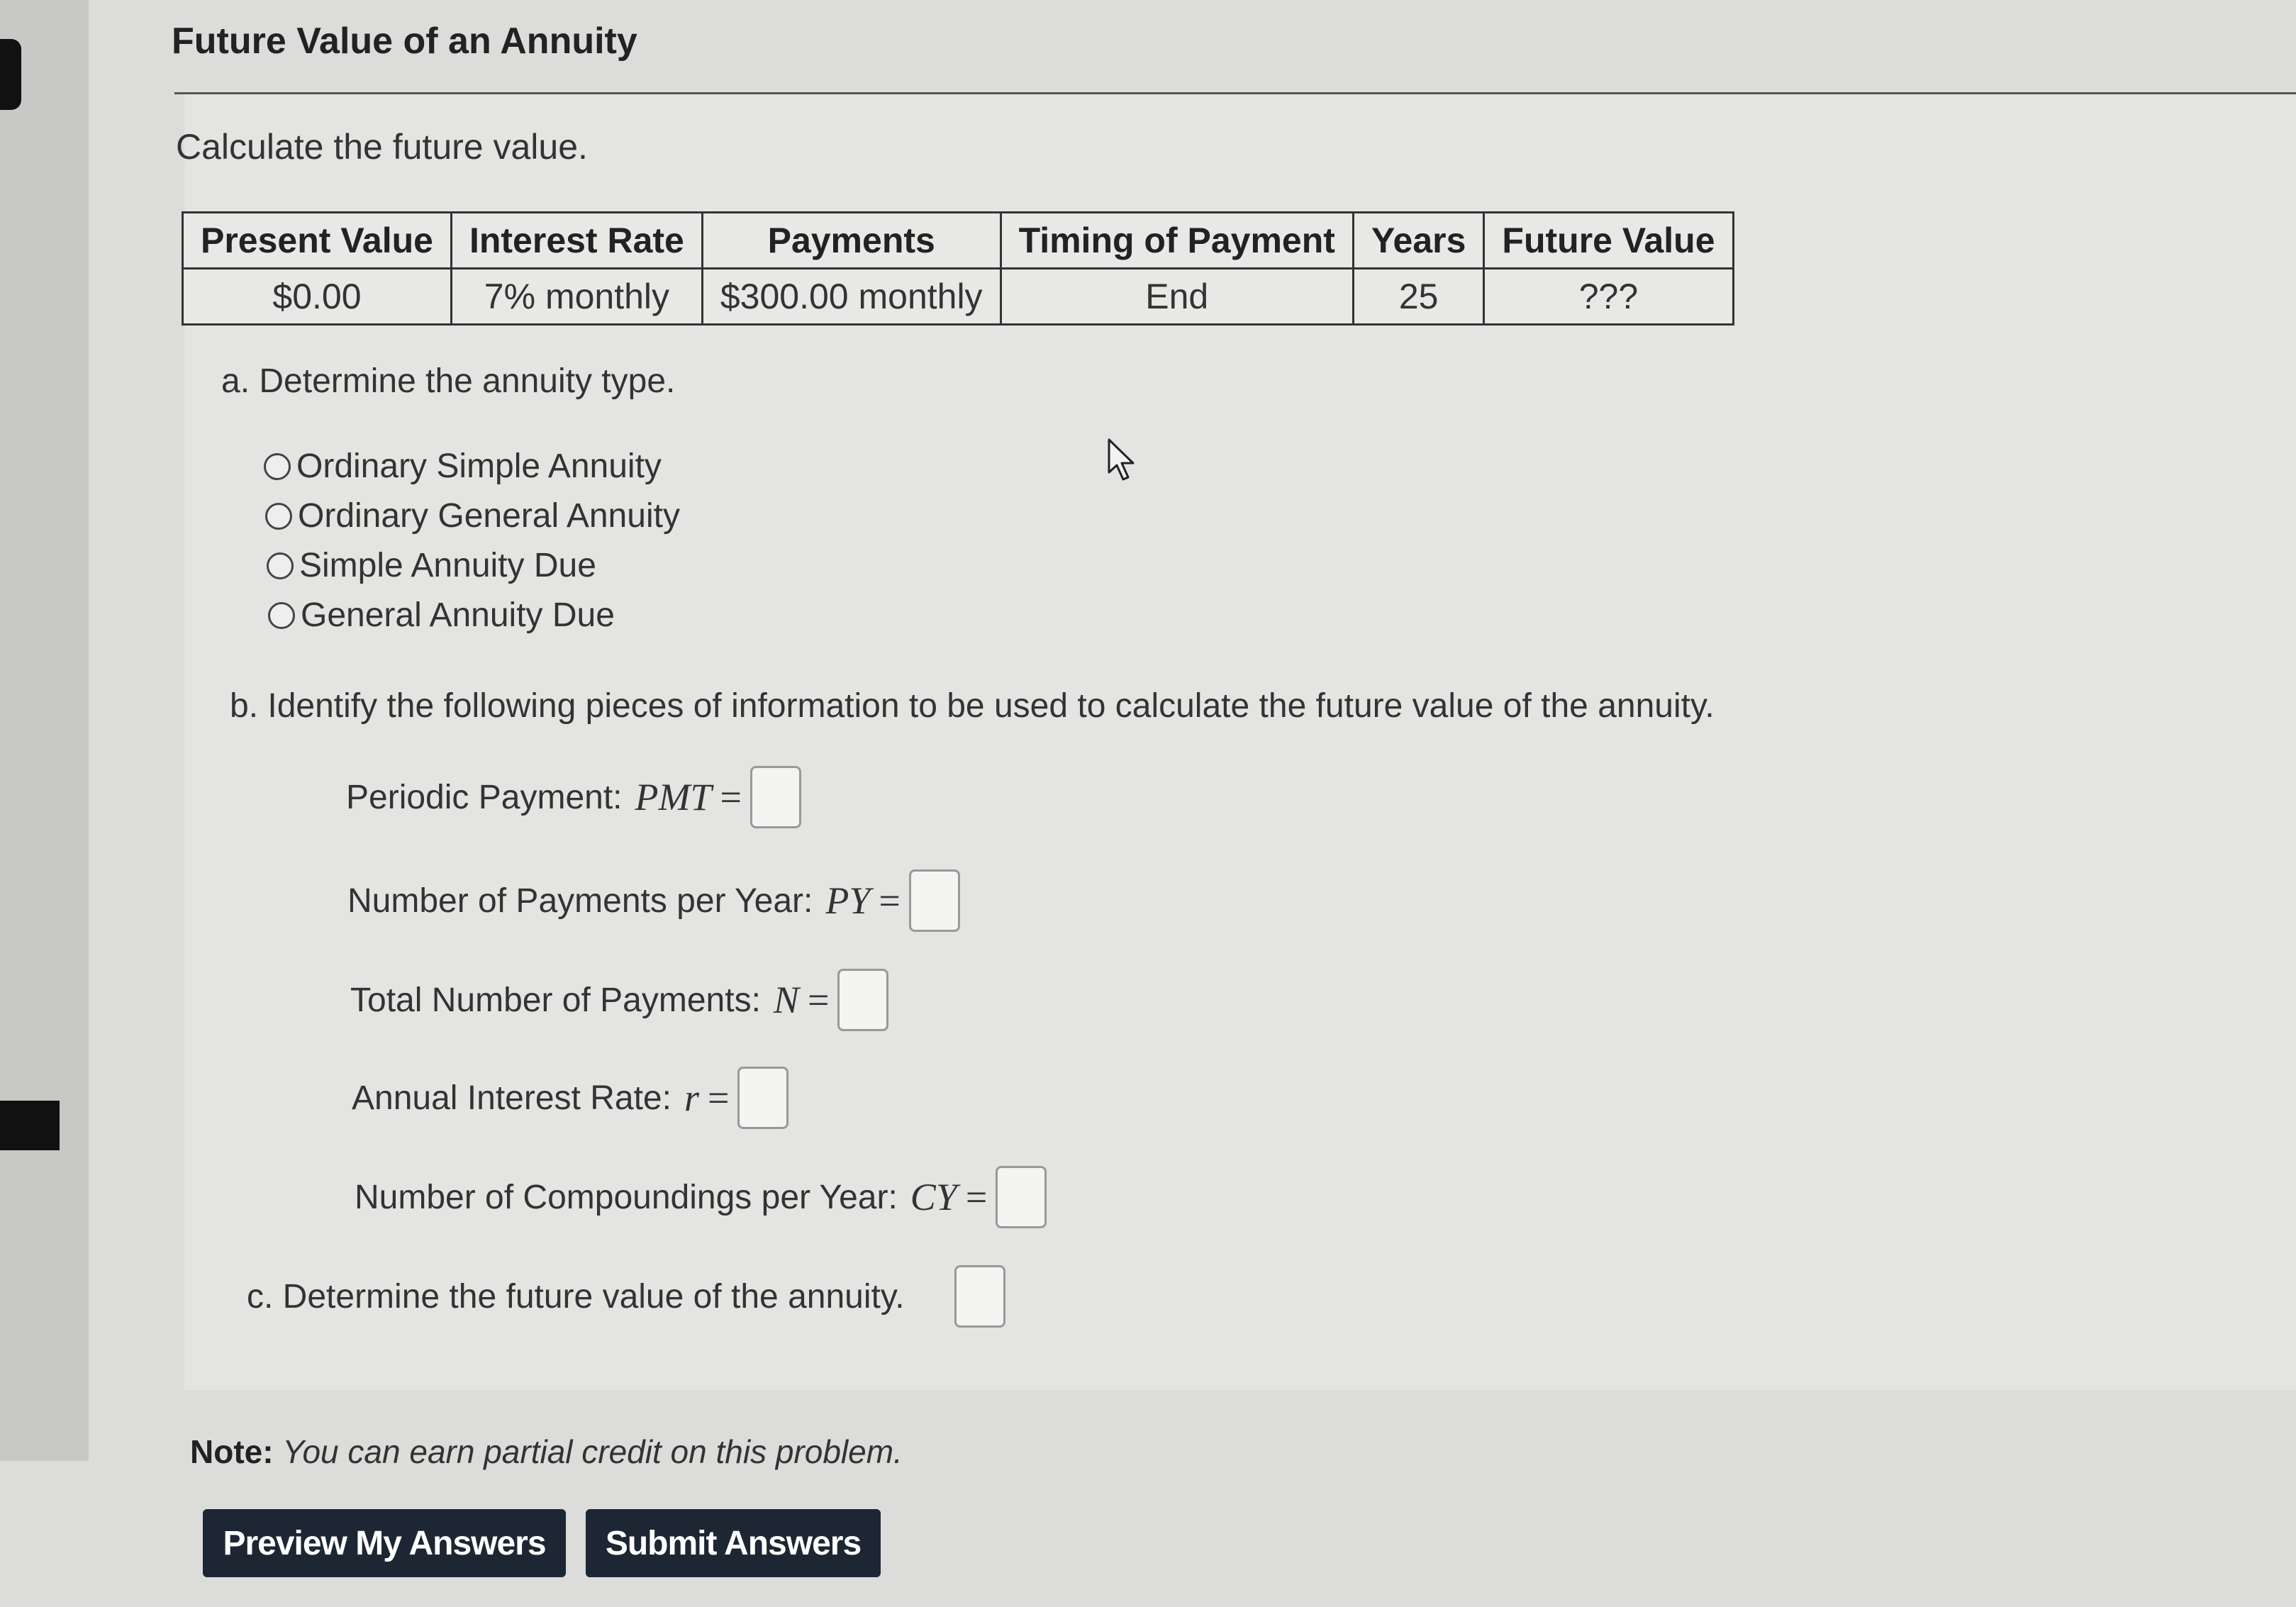 This screenshot has height=1607, width=2296. What do you see at coordinates (673, 797) in the screenshot?
I see `math-symbol: PMT` at bounding box center [673, 797].